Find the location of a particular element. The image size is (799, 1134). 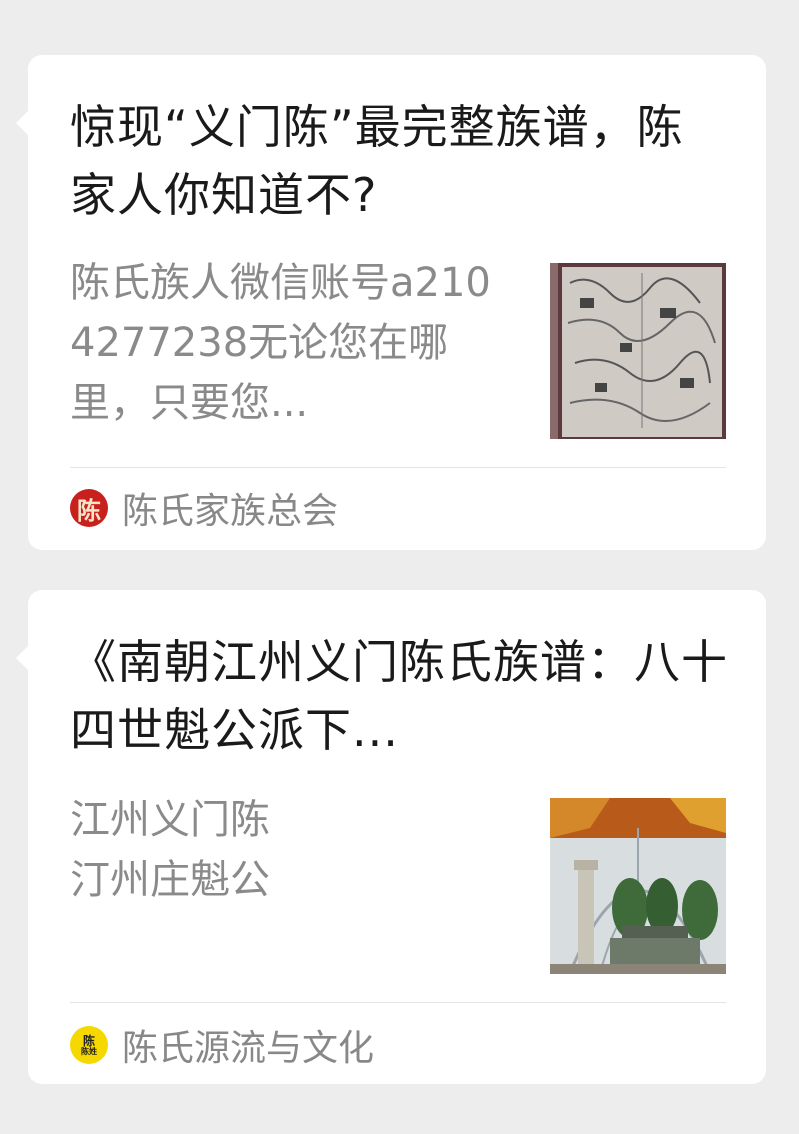

source-avatar: 陈 陈姓 is located at coordinates (89, 1045).